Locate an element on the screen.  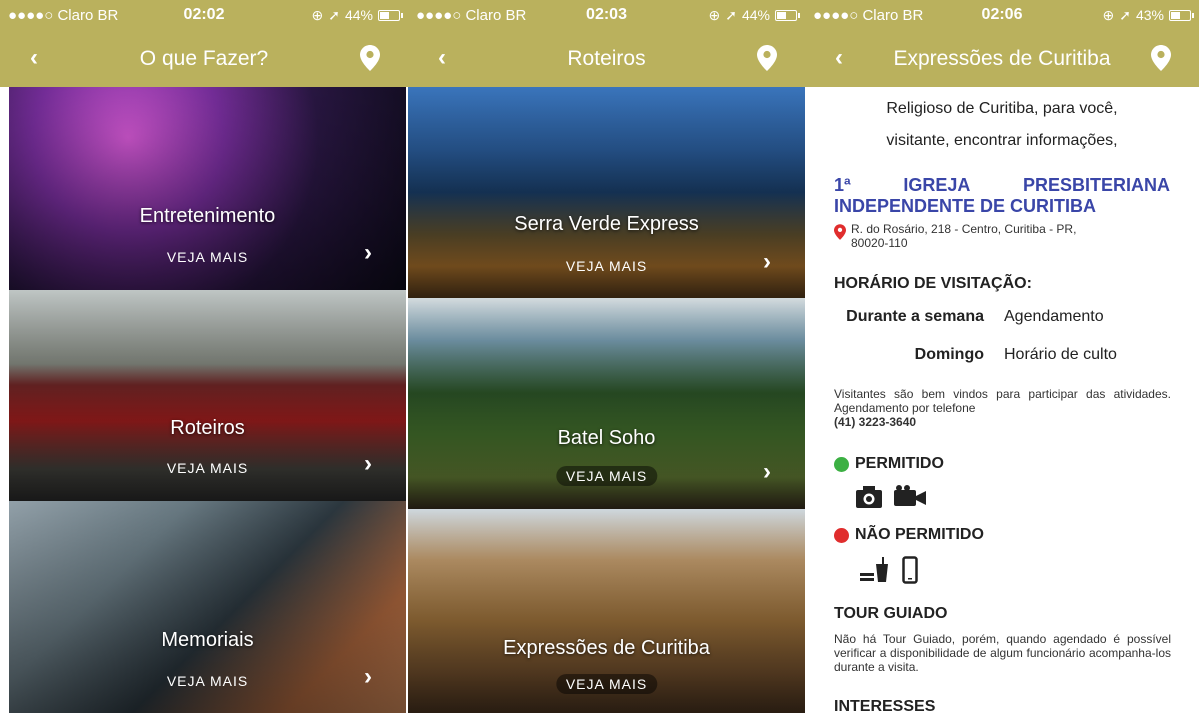
visit-hours-heading: HORÁRIO DE VISITAÇÃO: is located at coordinates (933, 283).